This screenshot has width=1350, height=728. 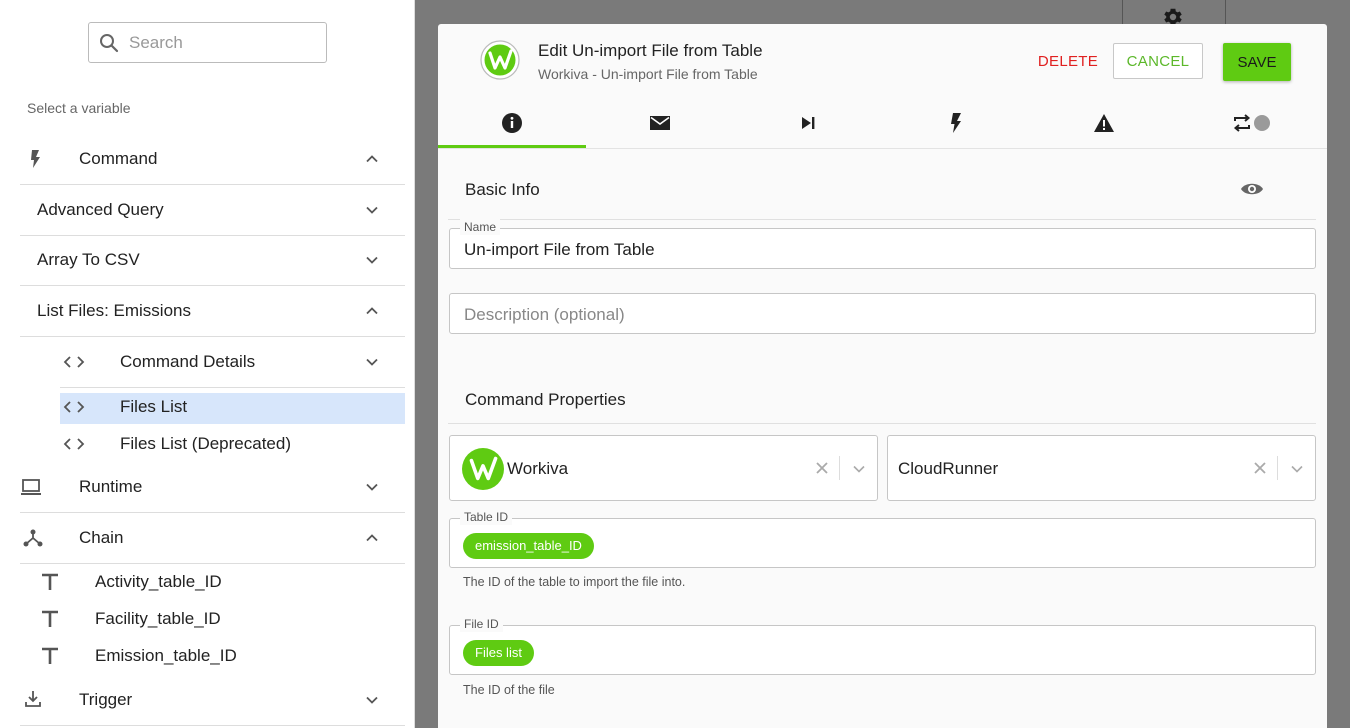 I want to click on group-command-details-label: Command Details, so click(x=188, y=361).